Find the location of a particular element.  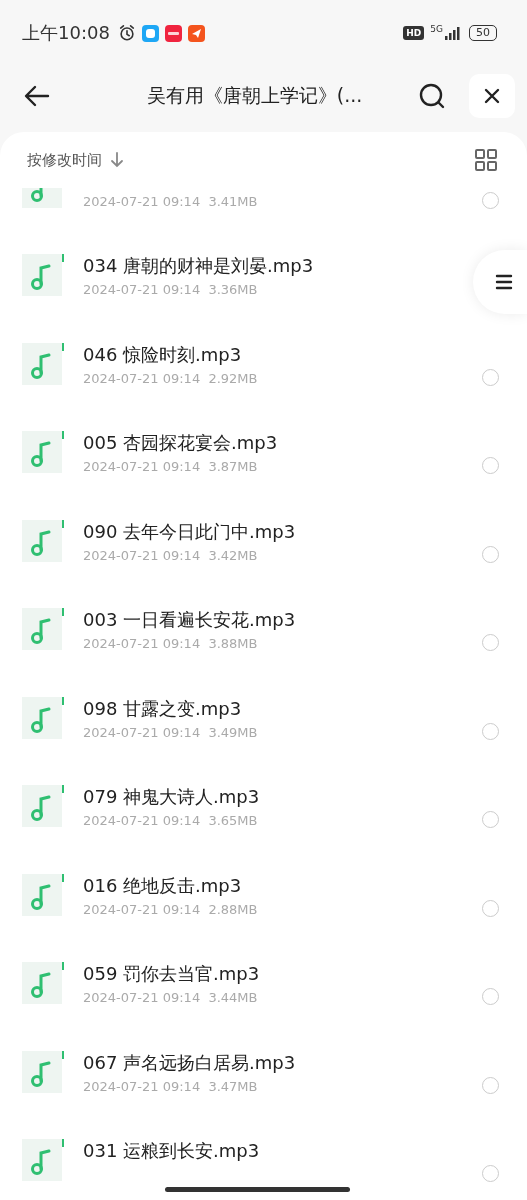

file-details: 2024-07-21 09:14 3.42MB is located at coordinates (171, 555).